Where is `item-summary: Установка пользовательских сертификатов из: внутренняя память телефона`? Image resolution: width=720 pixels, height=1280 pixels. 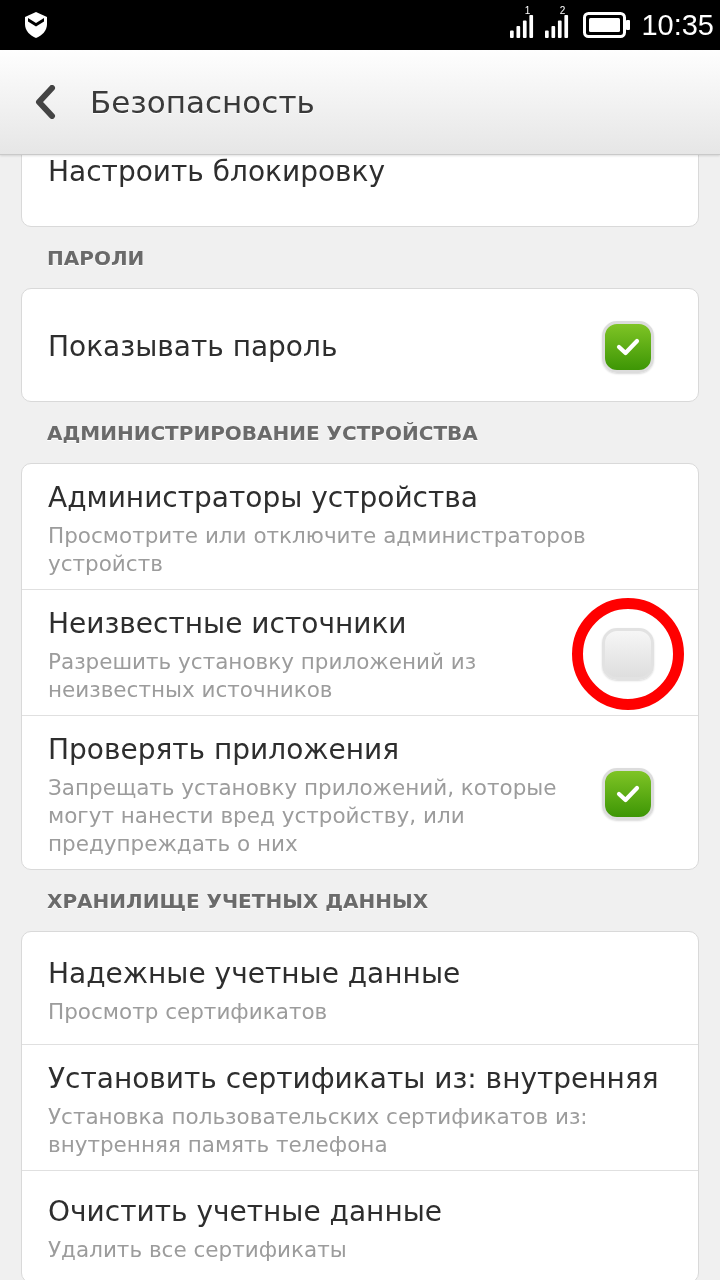 item-summary: Установка пользовательских сертификатов из: внутренняя память телефона is located at coordinates (318, 1131).